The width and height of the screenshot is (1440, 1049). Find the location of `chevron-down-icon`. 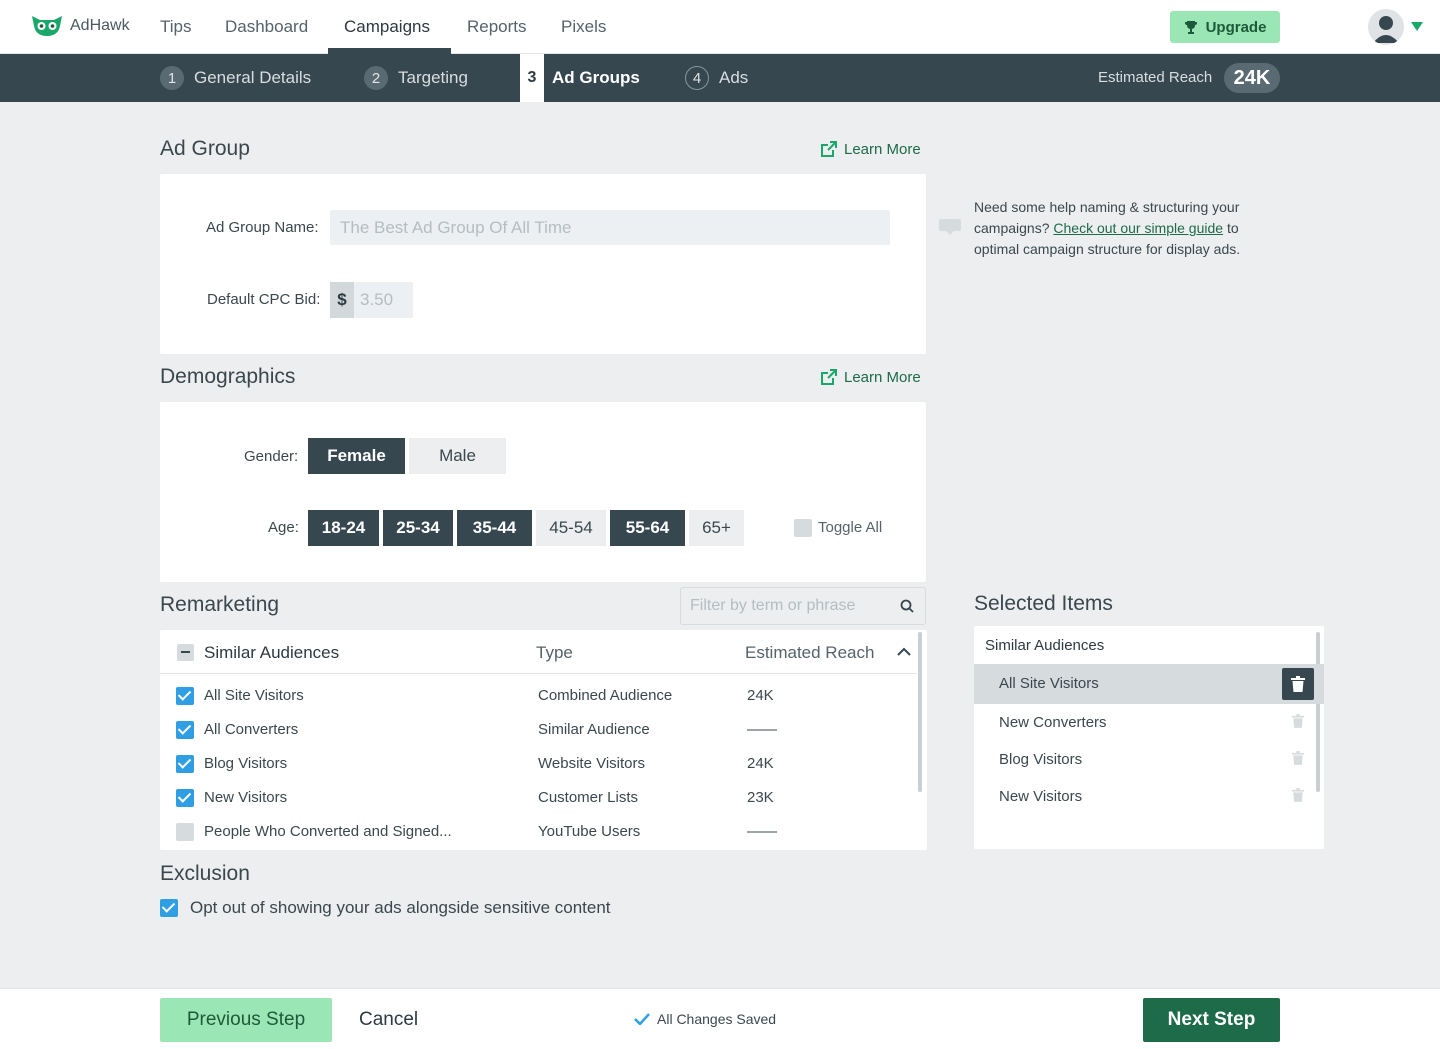

chevron-down-icon is located at coordinates (1417, 26).